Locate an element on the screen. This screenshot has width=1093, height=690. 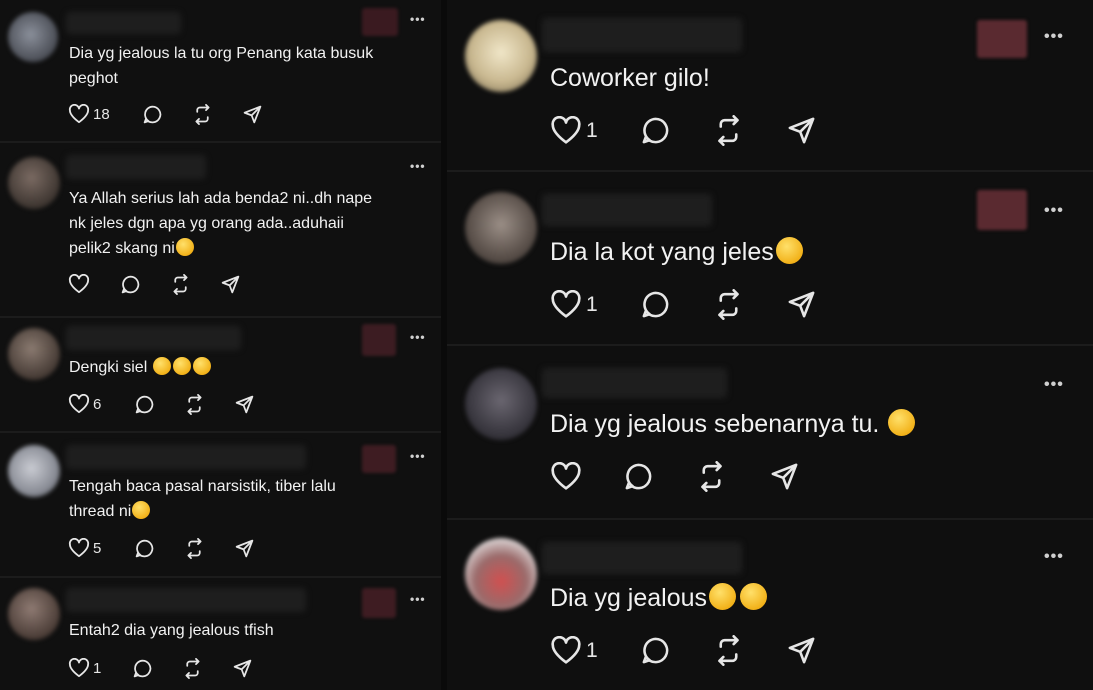
reply-post: ••• Dia yg jealous sebenarnya tu. is located at coordinates (770, 431).